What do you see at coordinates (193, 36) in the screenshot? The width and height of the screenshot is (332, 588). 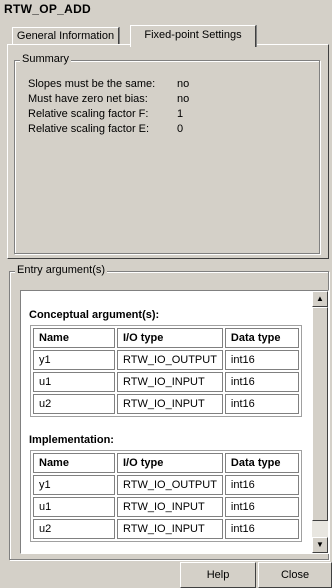 I see `tab-fixed-point-settings: Fixed-point Settings` at bounding box center [193, 36].